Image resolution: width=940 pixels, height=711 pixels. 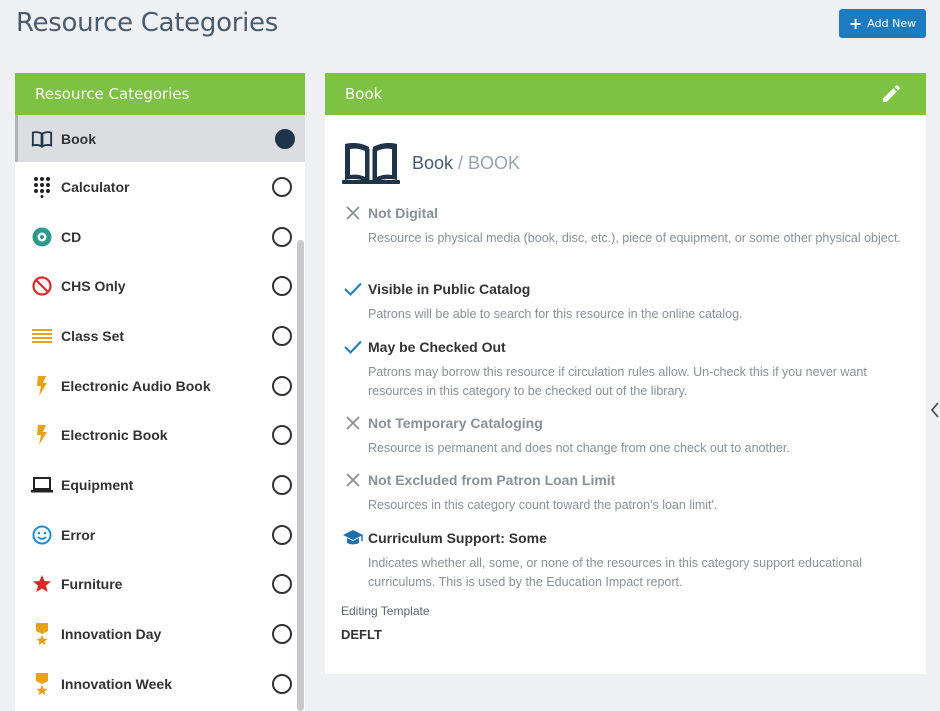 What do you see at coordinates (361, 634) in the screenshot?
I see `editing-template-value: DEFLT` at bounding box center [361, 634].